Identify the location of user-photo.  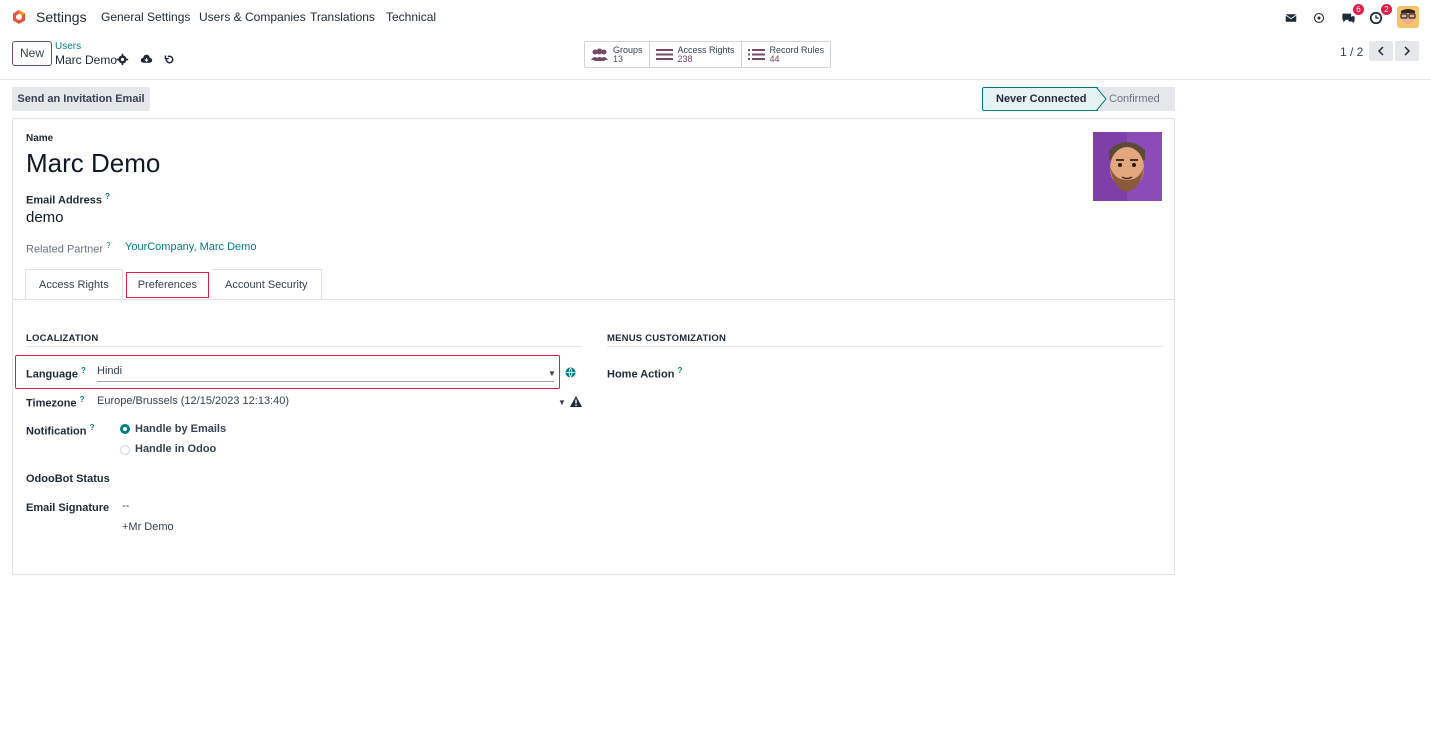
(1127, 166).